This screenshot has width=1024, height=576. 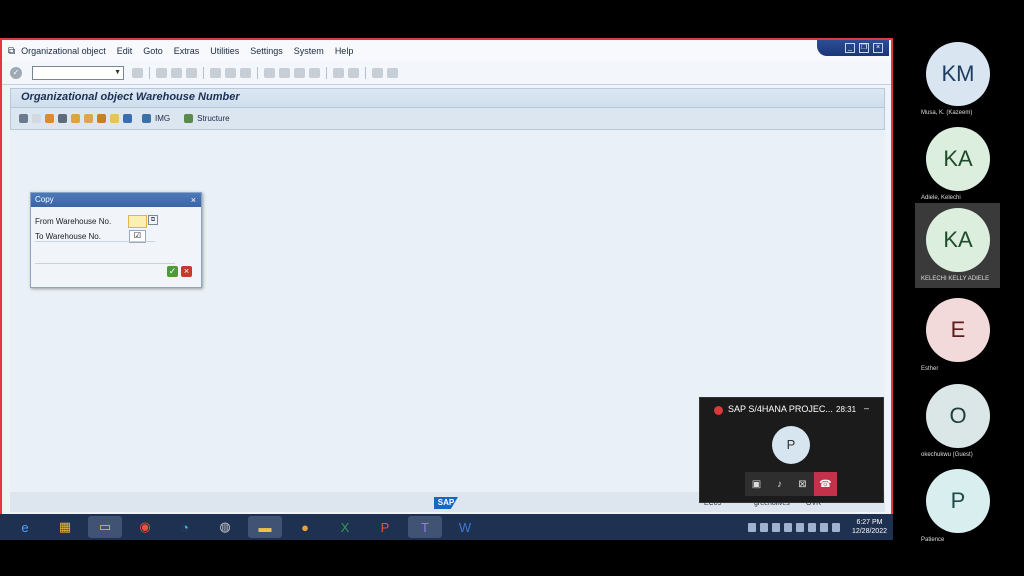 What do you see at coordinates (850, 48) in the screenshot?
I see `minimize-icon: _` at bounding box center [850, 48].